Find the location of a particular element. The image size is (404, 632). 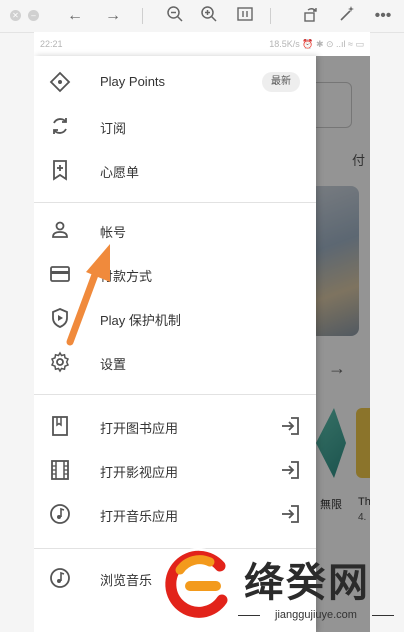

drawer-item-label: 心愿单 is located at coordinates (120, 172).